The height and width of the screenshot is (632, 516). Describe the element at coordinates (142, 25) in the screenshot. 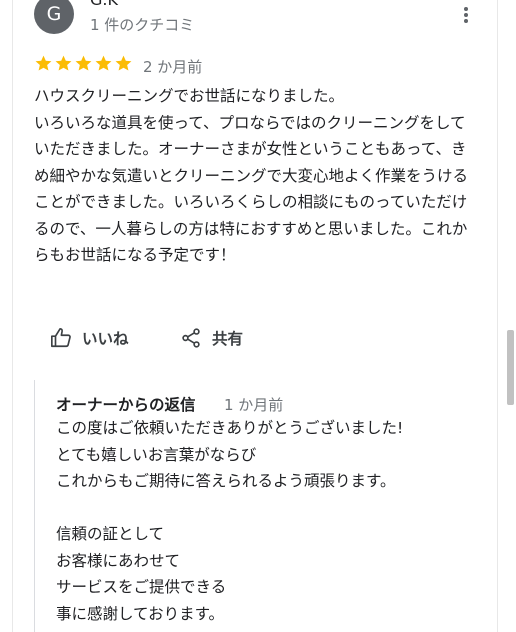

I see `reviewer-review-count: 1 件のクチコミ` at that location.